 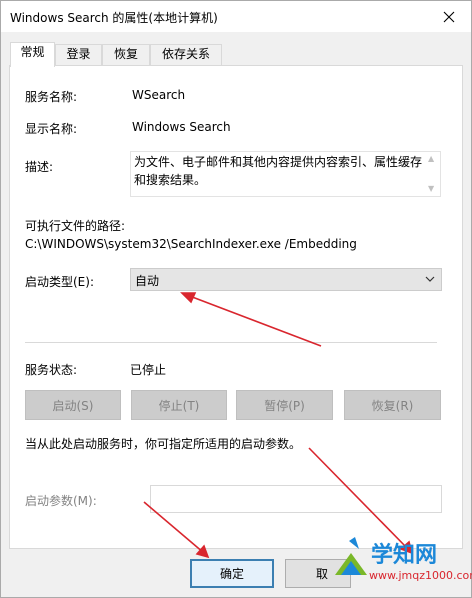 I want to click on watermark-brand: 学知网, so click(x=404, y=555).